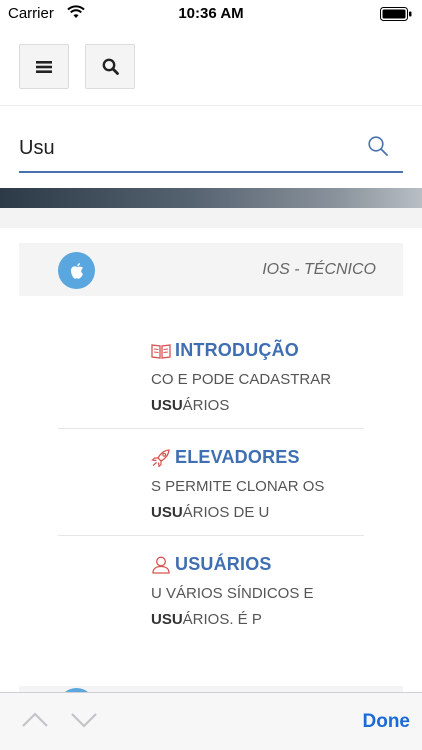 Image resolution: width=422 pixels, height=750 pixels. Describe the element at coordinates (237, 457) in the screenshot. I see `result-title: ELEVADORES` at that location.